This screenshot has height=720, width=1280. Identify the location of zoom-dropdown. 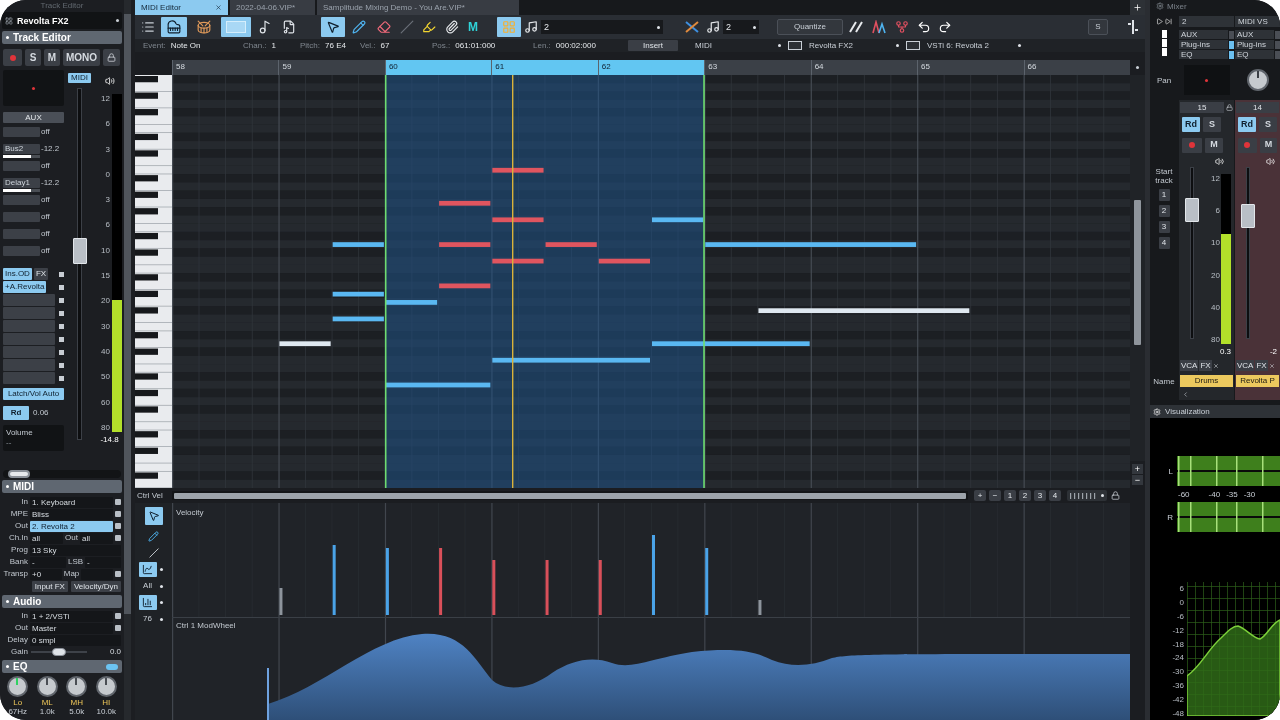
(1087, 495).